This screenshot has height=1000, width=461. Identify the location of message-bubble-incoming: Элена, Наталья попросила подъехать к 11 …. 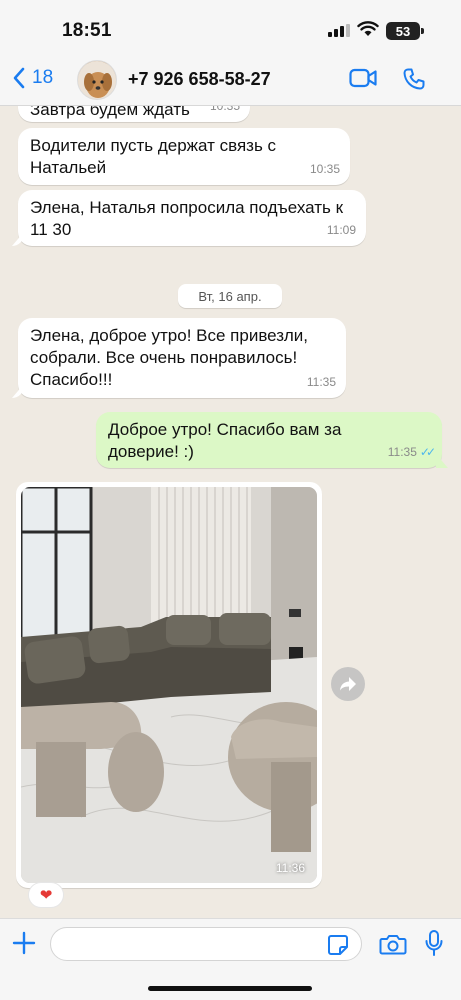
(192, 218).